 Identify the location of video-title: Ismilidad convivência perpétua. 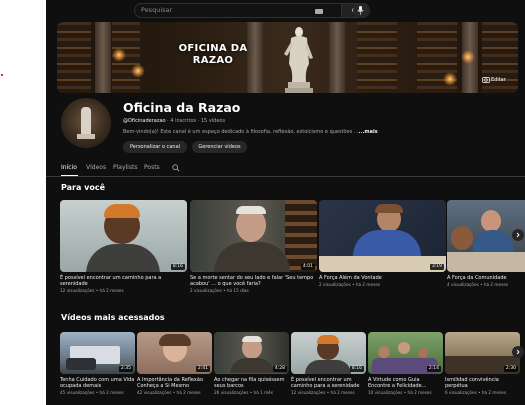
(482, 383).